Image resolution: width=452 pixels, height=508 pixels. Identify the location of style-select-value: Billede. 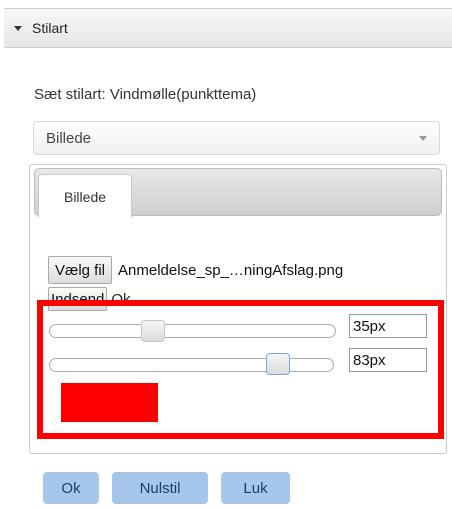
(69, 138).